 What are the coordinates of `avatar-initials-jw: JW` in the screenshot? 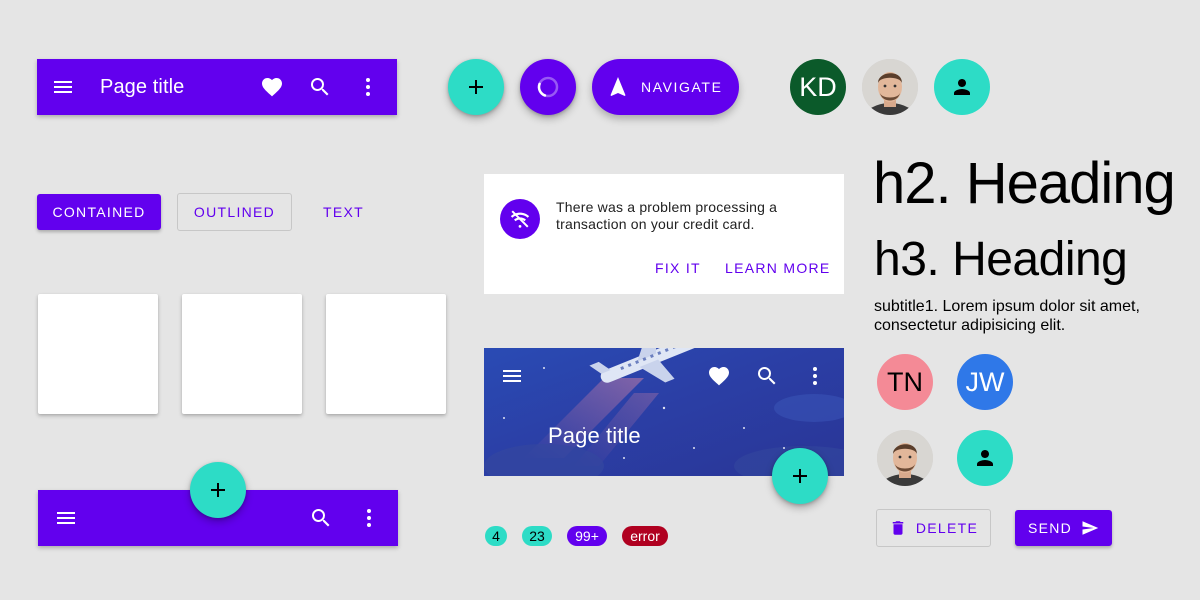 It's located at (985, 382).